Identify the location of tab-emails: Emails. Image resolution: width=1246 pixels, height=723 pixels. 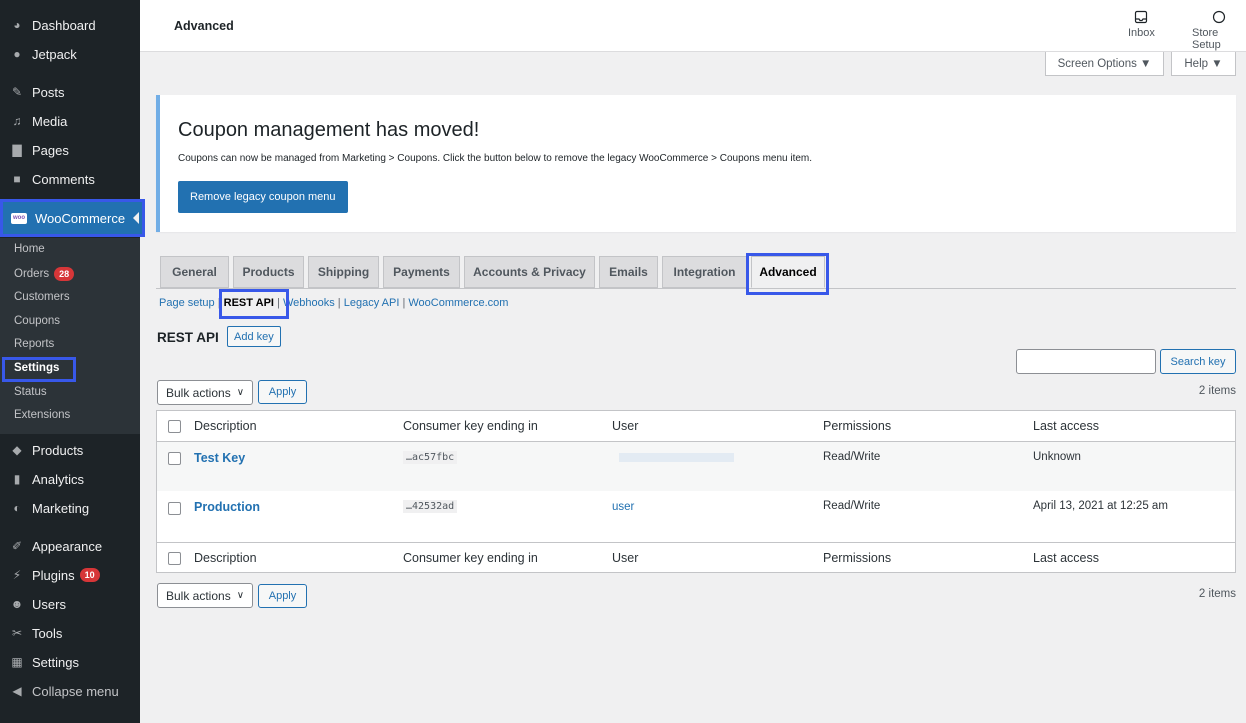
(628, 272).